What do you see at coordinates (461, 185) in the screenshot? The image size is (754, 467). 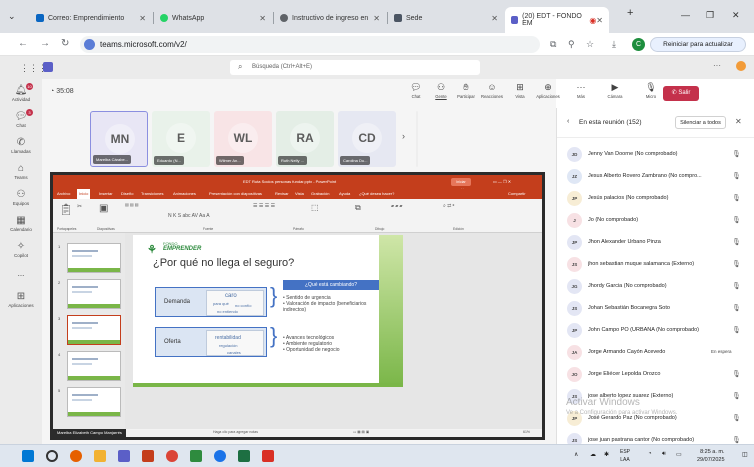 I see `ppt-signin-button: Iniciar sesión` at bounding box center [461, 185].